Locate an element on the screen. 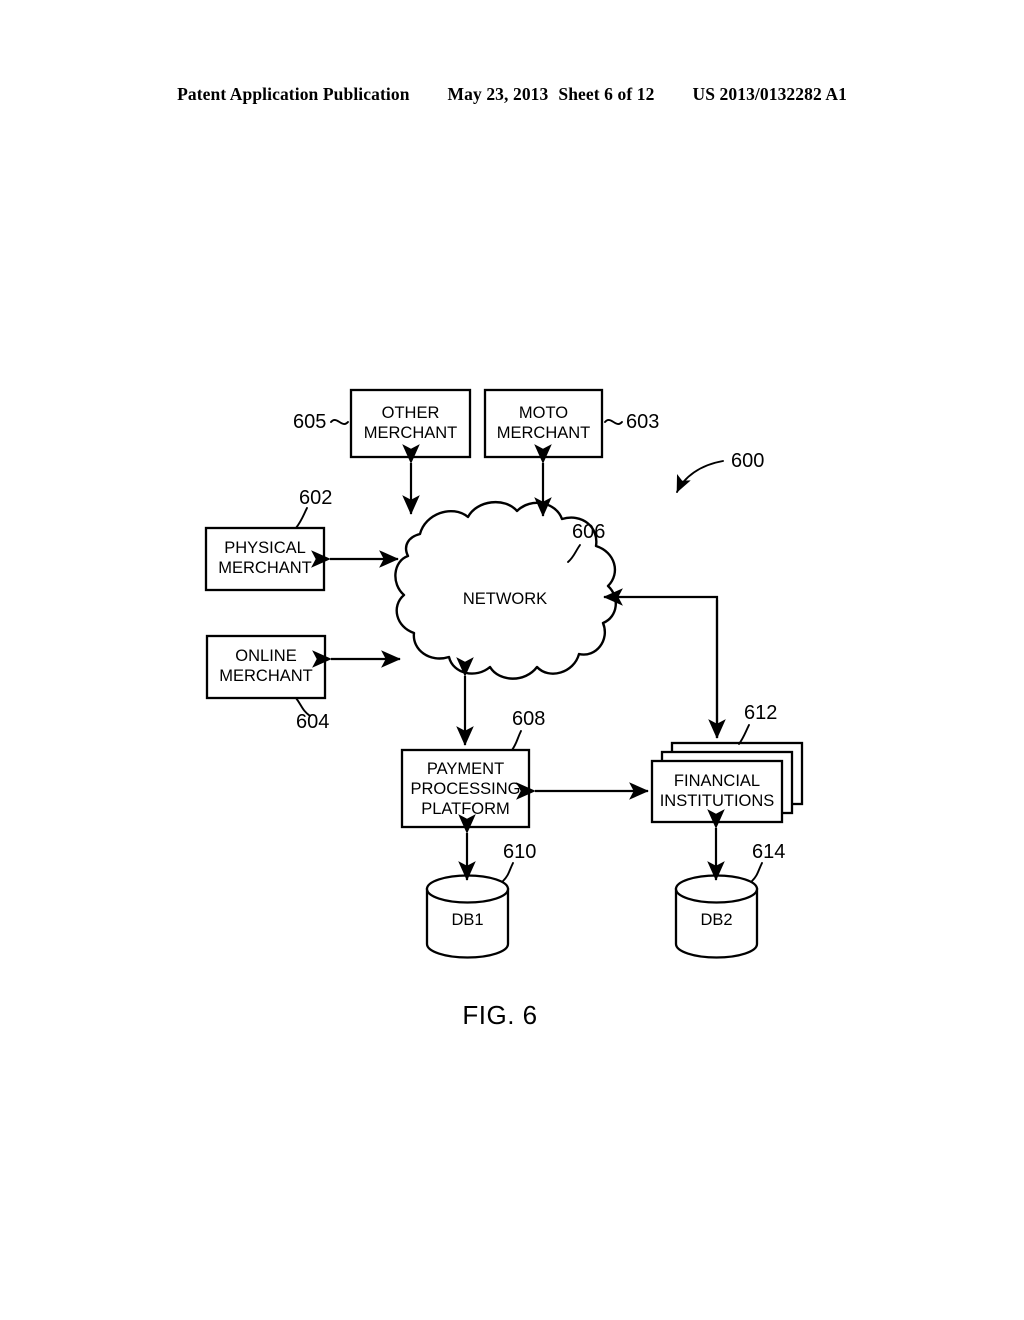 Image resolution: width=1024 pixels, height=1320 pixels. ref-612: 612 is located at coordinates (761, 713).